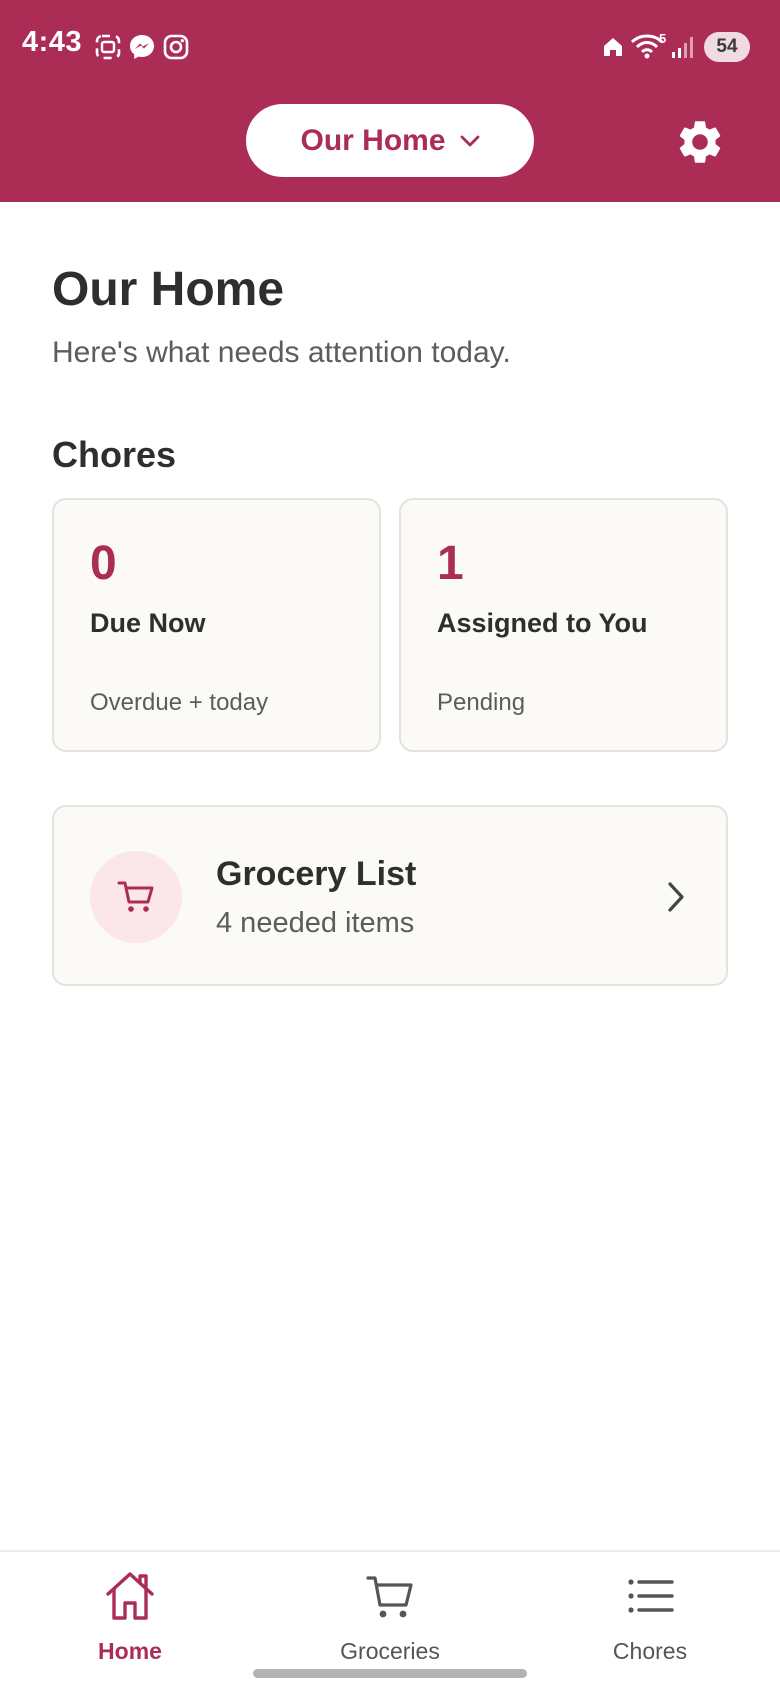 This screenshot has height=1690, width=780. Describe the element at coordinates (450, 563) in the screenshot. I see `assigned-count: 1` at that location.